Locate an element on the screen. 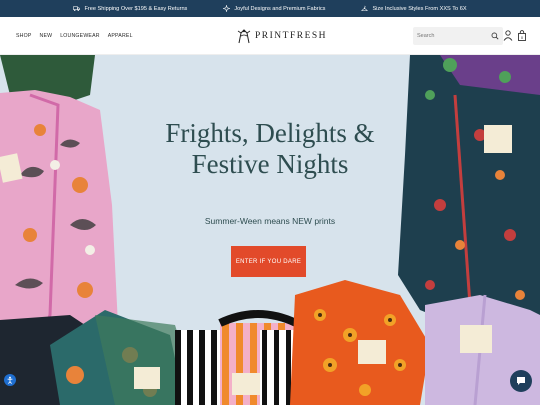  cart-icon: 0 is located at coordinates (522, 35).